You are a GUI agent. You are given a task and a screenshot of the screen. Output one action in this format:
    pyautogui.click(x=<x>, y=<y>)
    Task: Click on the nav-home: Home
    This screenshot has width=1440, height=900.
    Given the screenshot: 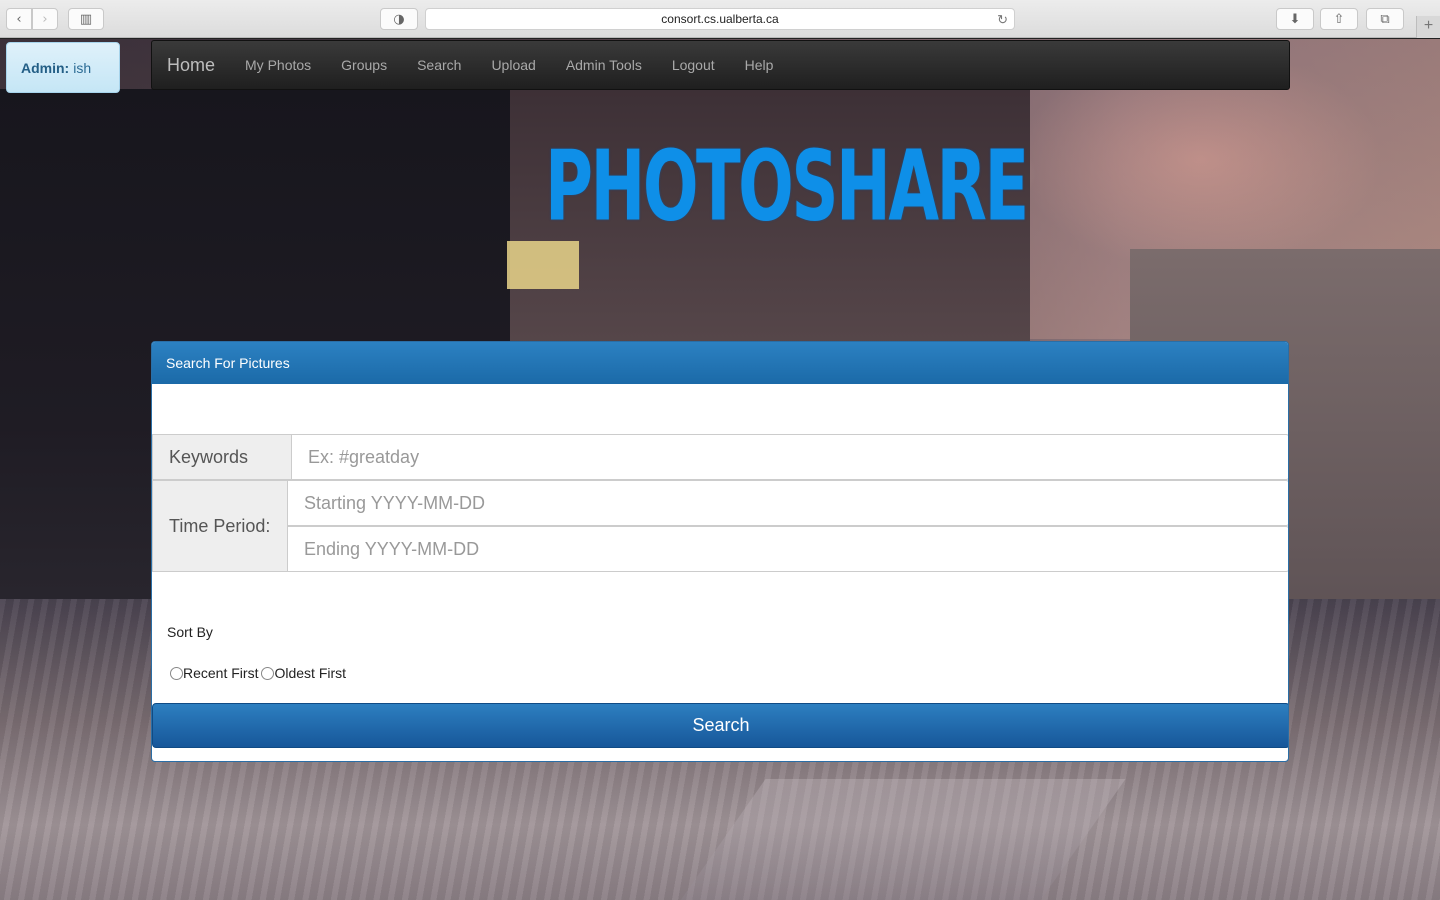 What is the action you would take?
    pyautogui.click(x=191, y=65)
    